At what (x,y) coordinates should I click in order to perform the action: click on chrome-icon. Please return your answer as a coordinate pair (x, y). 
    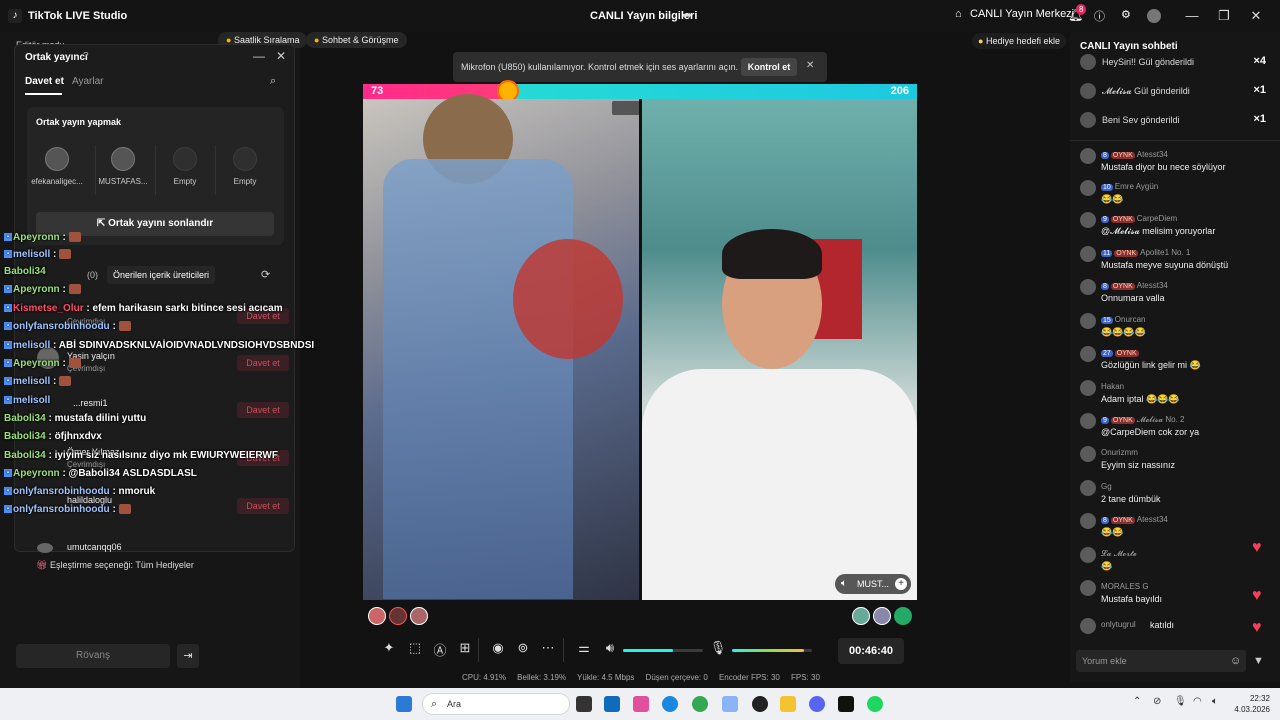
    Looking at the image, I should click on (700, 704).